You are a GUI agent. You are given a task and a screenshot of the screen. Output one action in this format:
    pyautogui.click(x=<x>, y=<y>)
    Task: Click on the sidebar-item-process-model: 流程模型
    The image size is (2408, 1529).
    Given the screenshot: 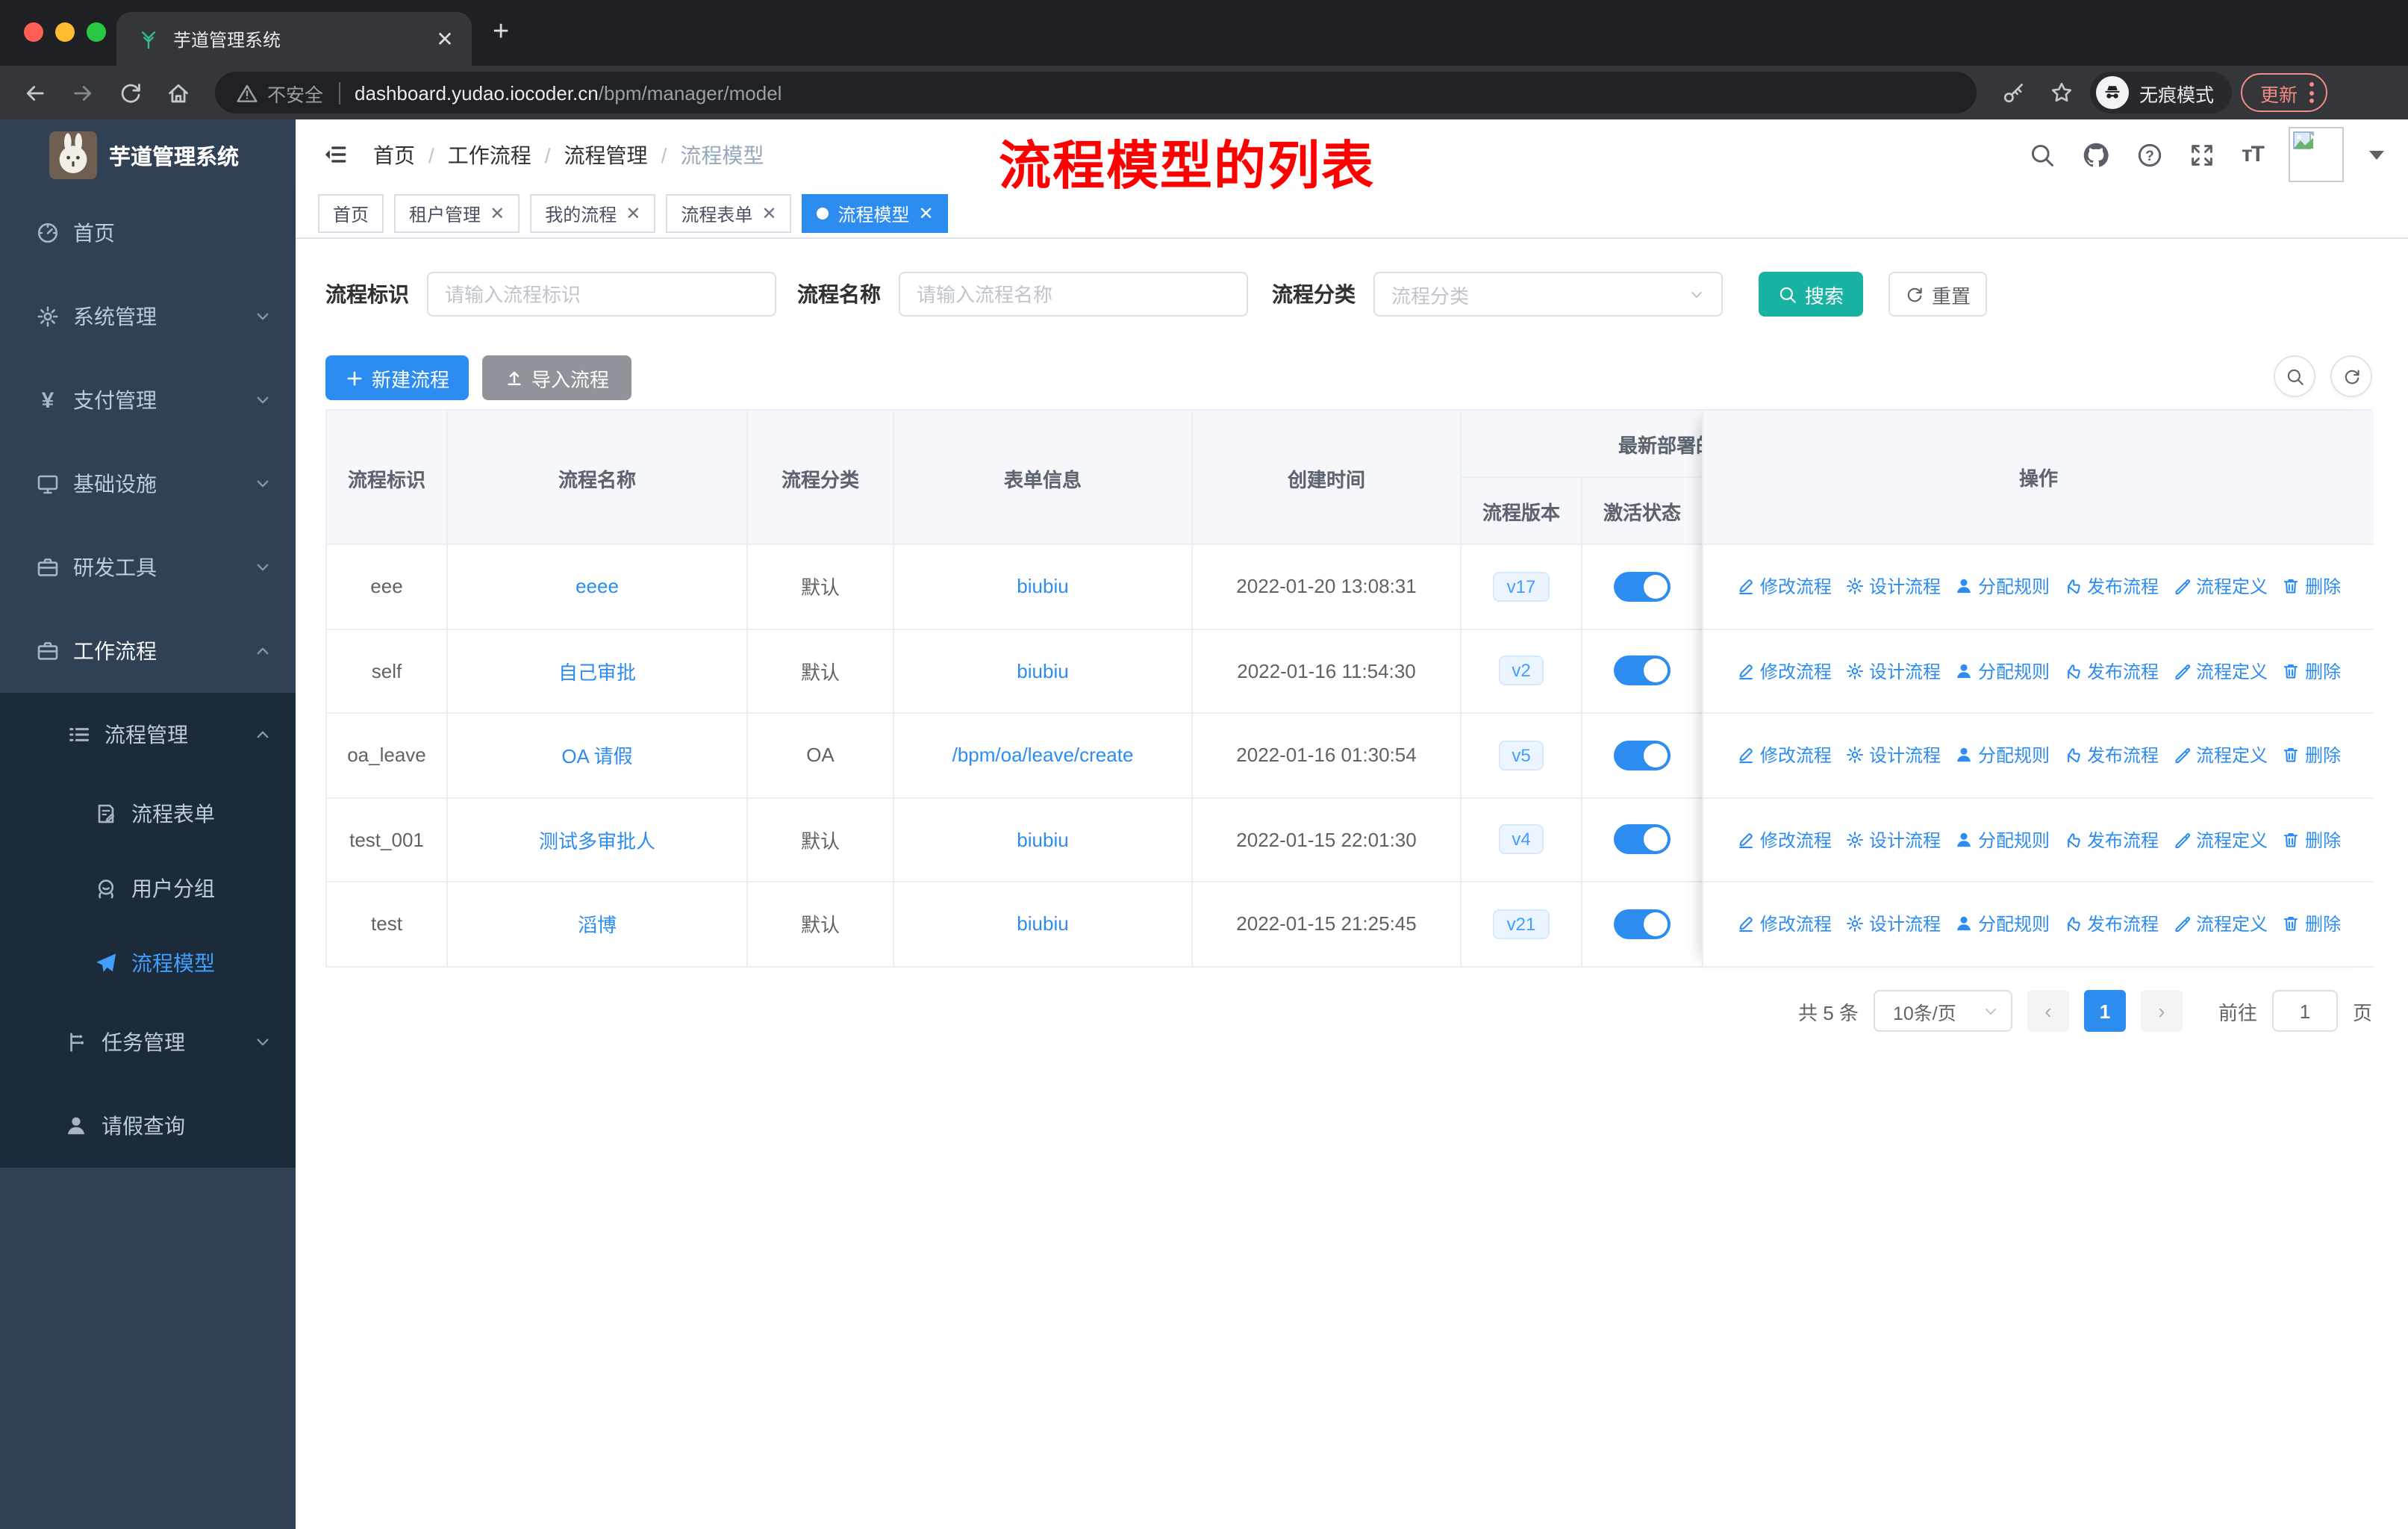 What is the action you would take?
    pyautogui.click(x=148, y=963)
    